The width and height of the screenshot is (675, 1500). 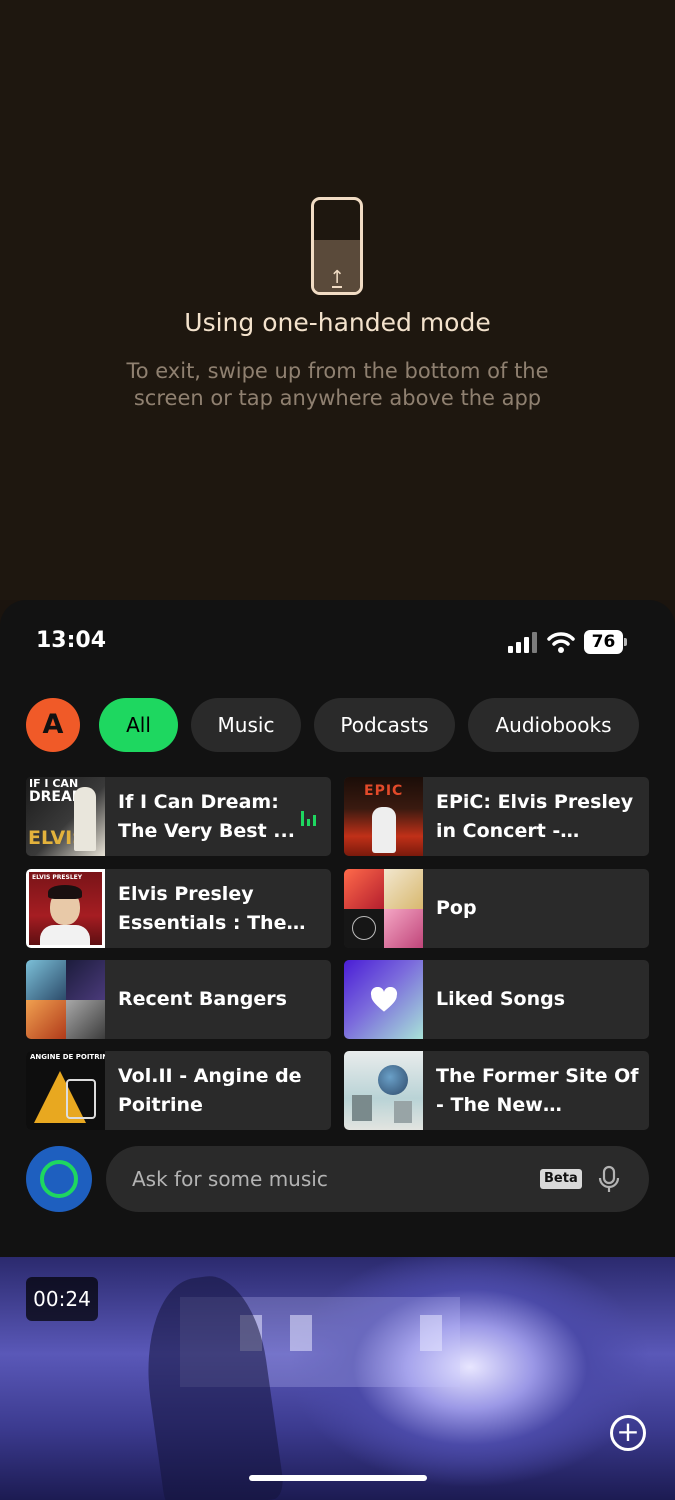 What do you see at coordinates (65, 999) in the screenshot?
I see `playlist-cover-recent-bangers` at bounding box center [65, 999].